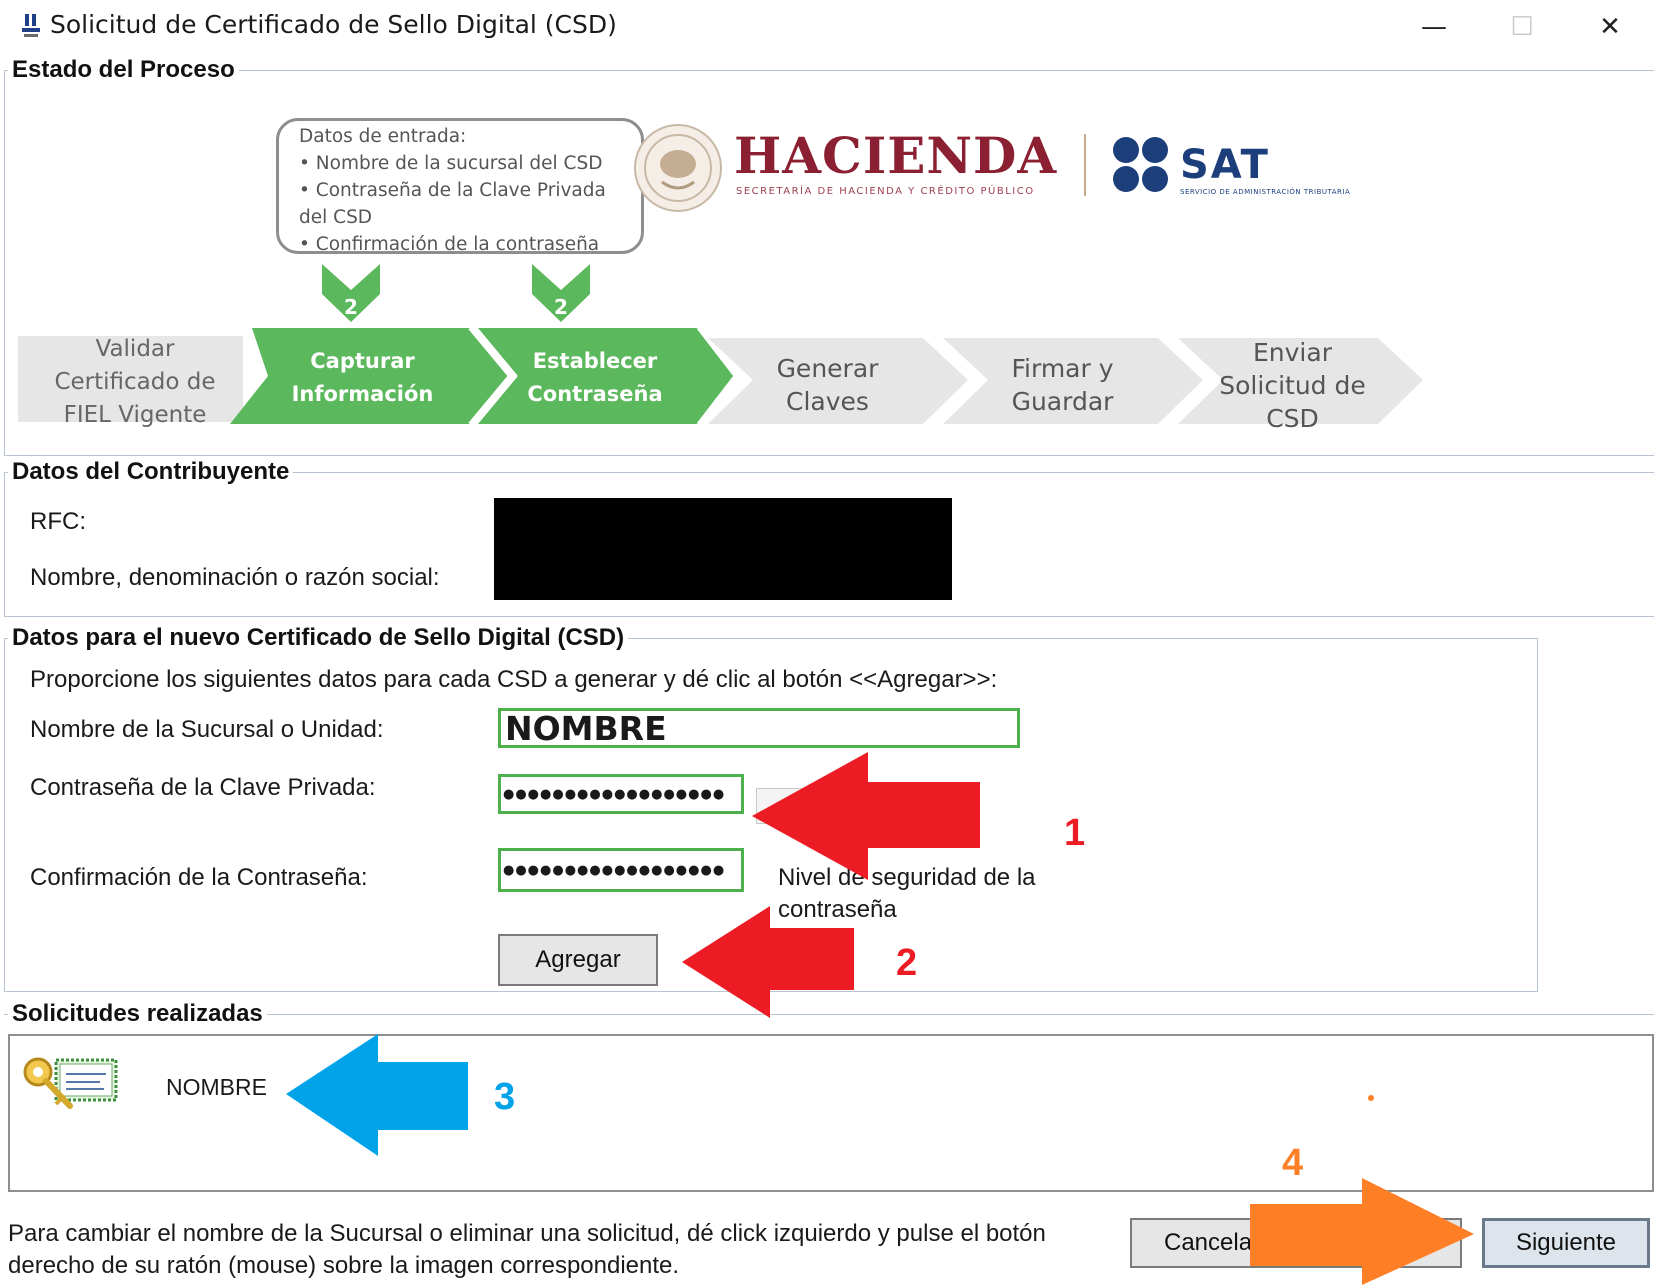  Describe the element at coordinates (1265, 192) in the screenshot. I see `sat-logo-subtitle: SERVICIO DE ADMINISTRACIÓN TRIBUTARIA` at that location.